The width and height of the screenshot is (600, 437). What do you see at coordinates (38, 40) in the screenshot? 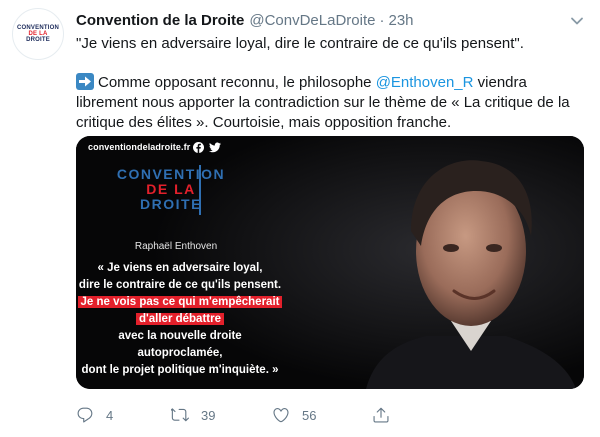
I see `avatar-text-line: DROITE` at bounding box center [38, 40].